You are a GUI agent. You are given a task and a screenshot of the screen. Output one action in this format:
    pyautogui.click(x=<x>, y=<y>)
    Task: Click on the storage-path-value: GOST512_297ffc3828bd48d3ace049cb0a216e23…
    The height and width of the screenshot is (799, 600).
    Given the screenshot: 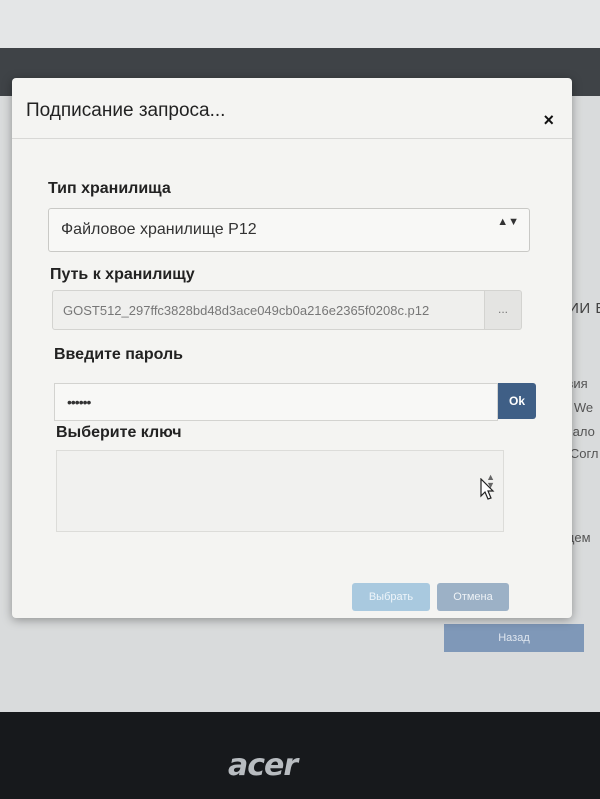 What is the action you would take?
    pyautogui.click(x=246, y=310)
    